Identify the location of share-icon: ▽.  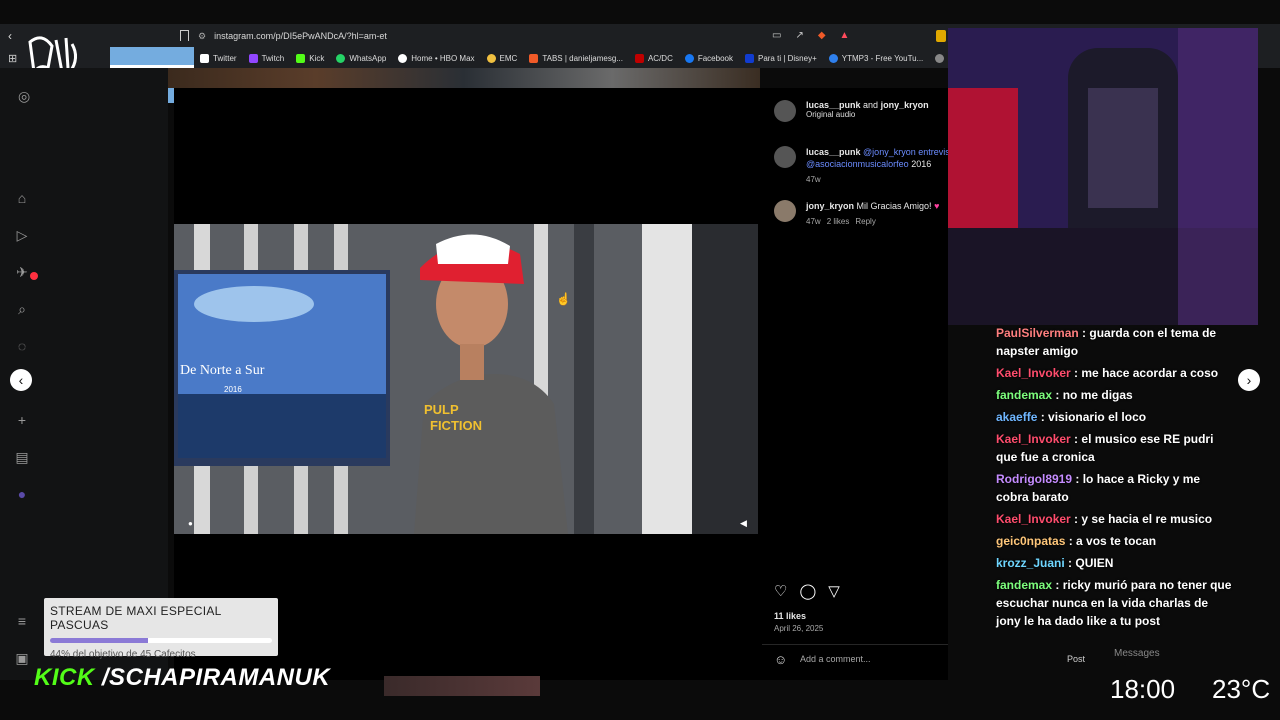
(834, 591).